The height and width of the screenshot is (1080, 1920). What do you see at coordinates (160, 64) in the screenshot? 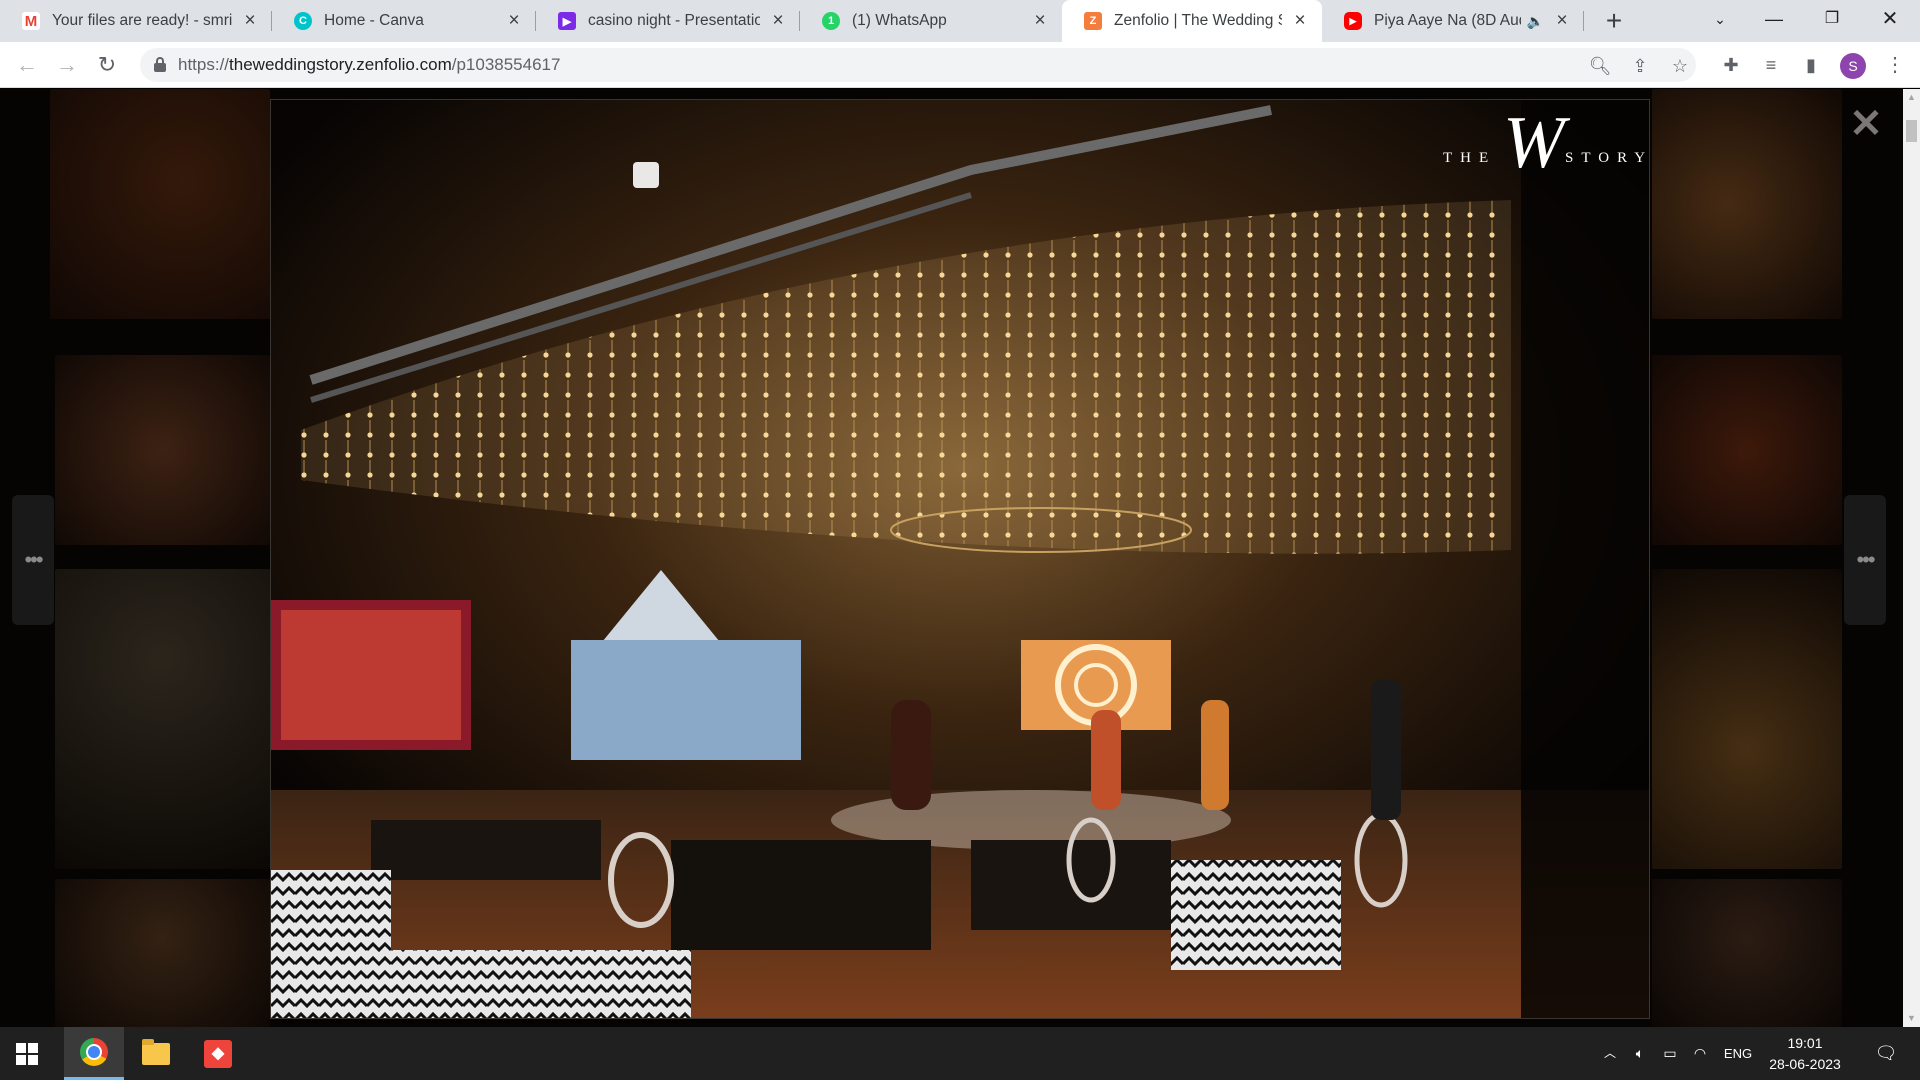
I see `lock-icon` at bounding box center [160, 64].